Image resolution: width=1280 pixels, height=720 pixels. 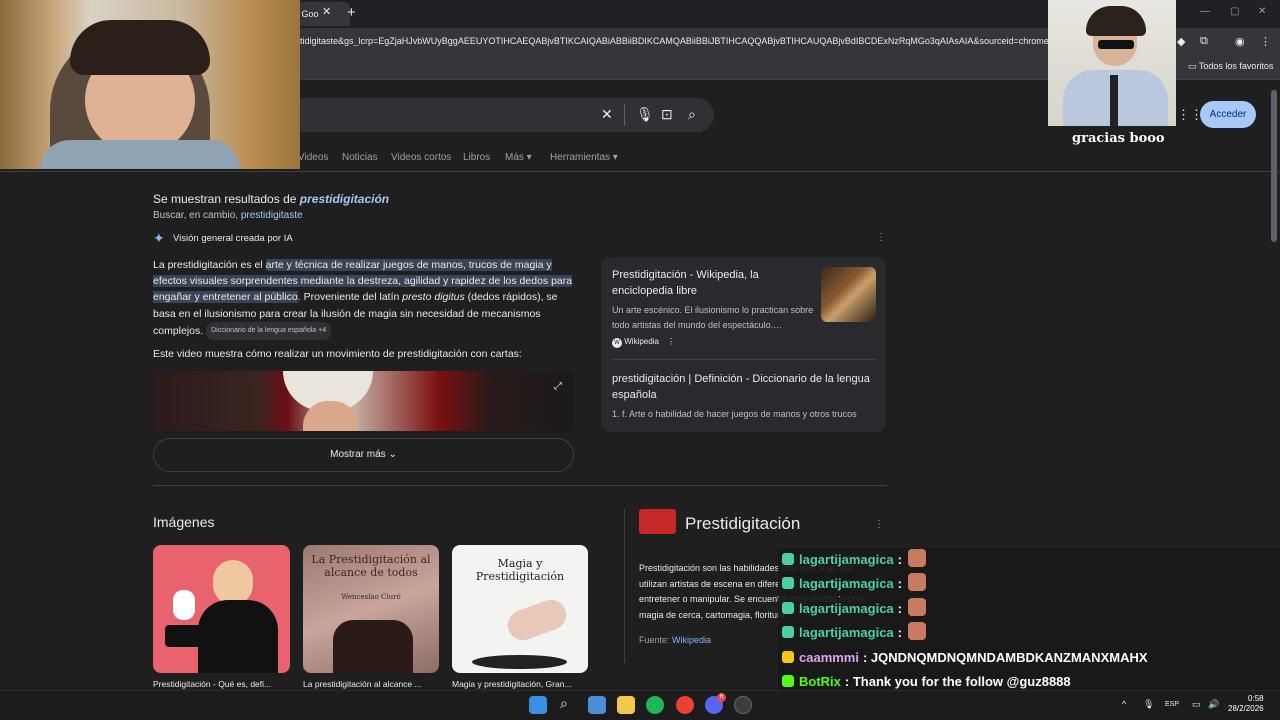 I want to click on extensions-puzzle-icon: ⧉, so click(x=1204, y=41).